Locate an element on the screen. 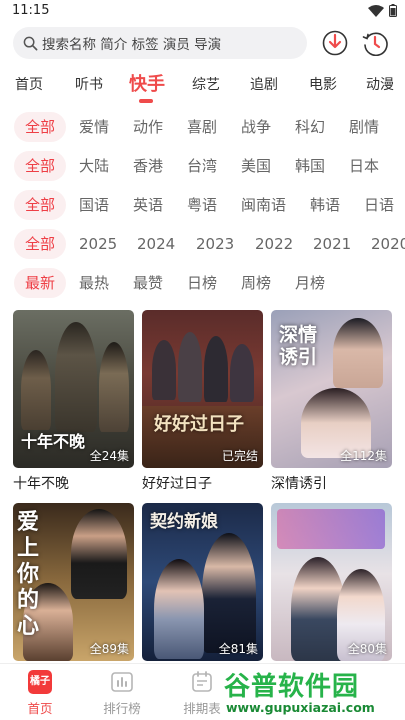  download-button is located at coordinates (335, 43).